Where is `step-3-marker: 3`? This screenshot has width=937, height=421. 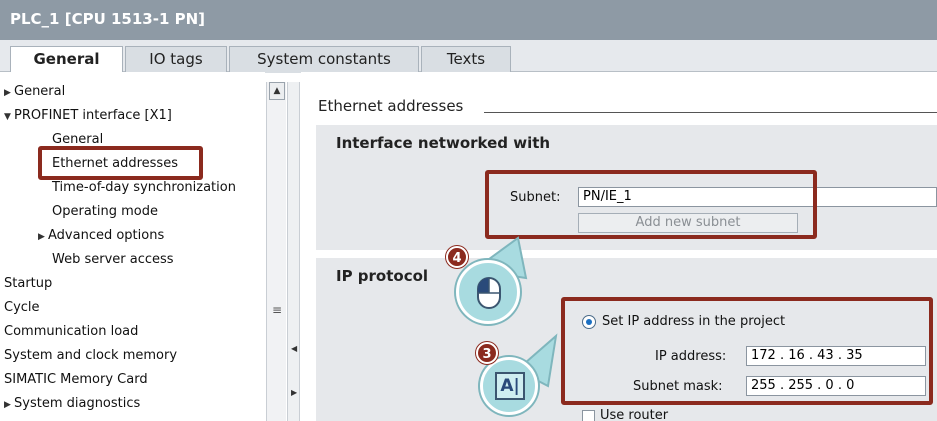 step-3-marker: 3 is located at coordinates (487, 353).